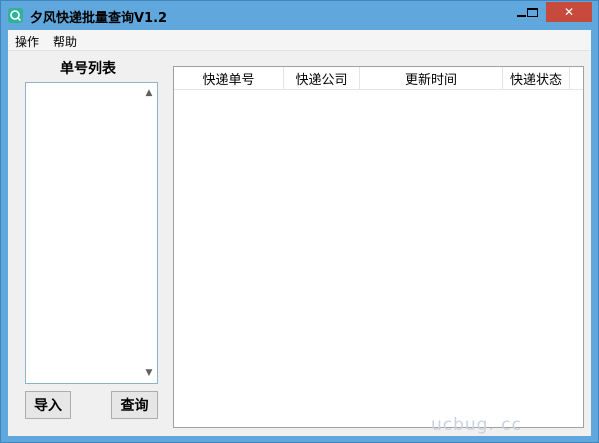  What do you see at coordinates (149, 93) in the screenshot?
I see `scroll-up-icon: ▲` at bounding box center [149, 93].